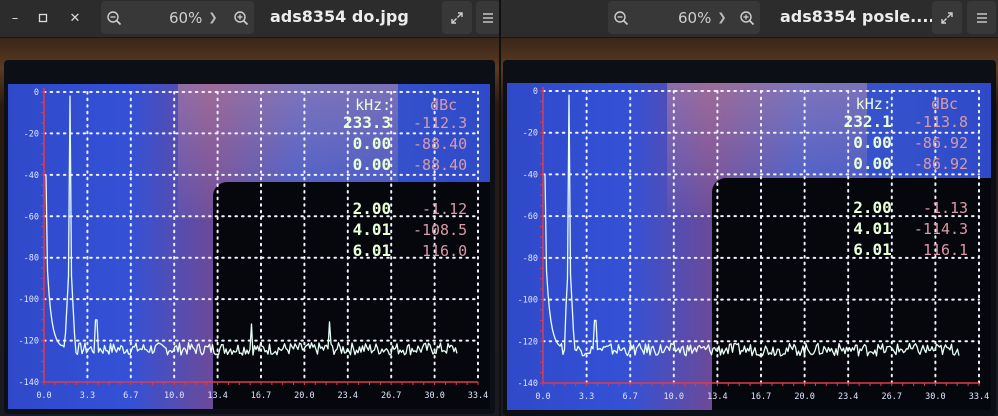 The width and height of the screenshot is (998, 416). Describe the element at coordinates (29, 300) in the screenshot. I see `y-tick-label: -100` at that location.